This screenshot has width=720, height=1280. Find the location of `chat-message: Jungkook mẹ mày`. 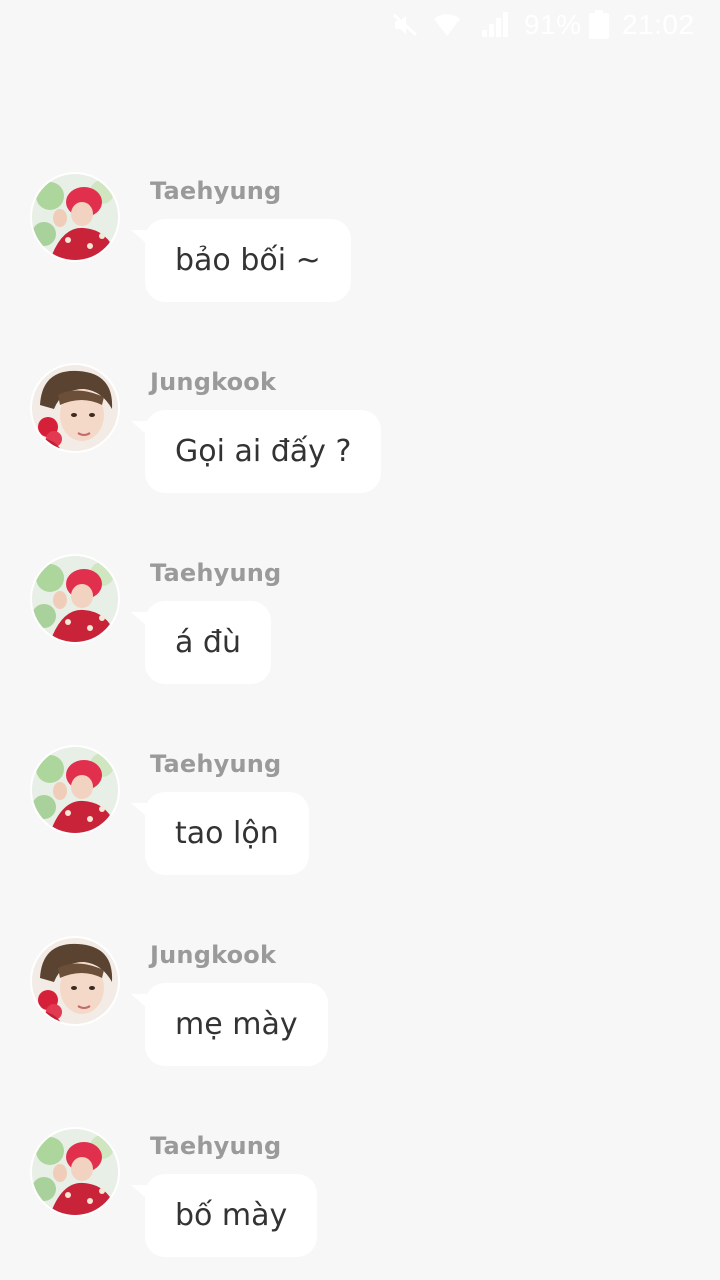

chat-message: Jungkook mẹ mày is located at coordinates (360, 1008).